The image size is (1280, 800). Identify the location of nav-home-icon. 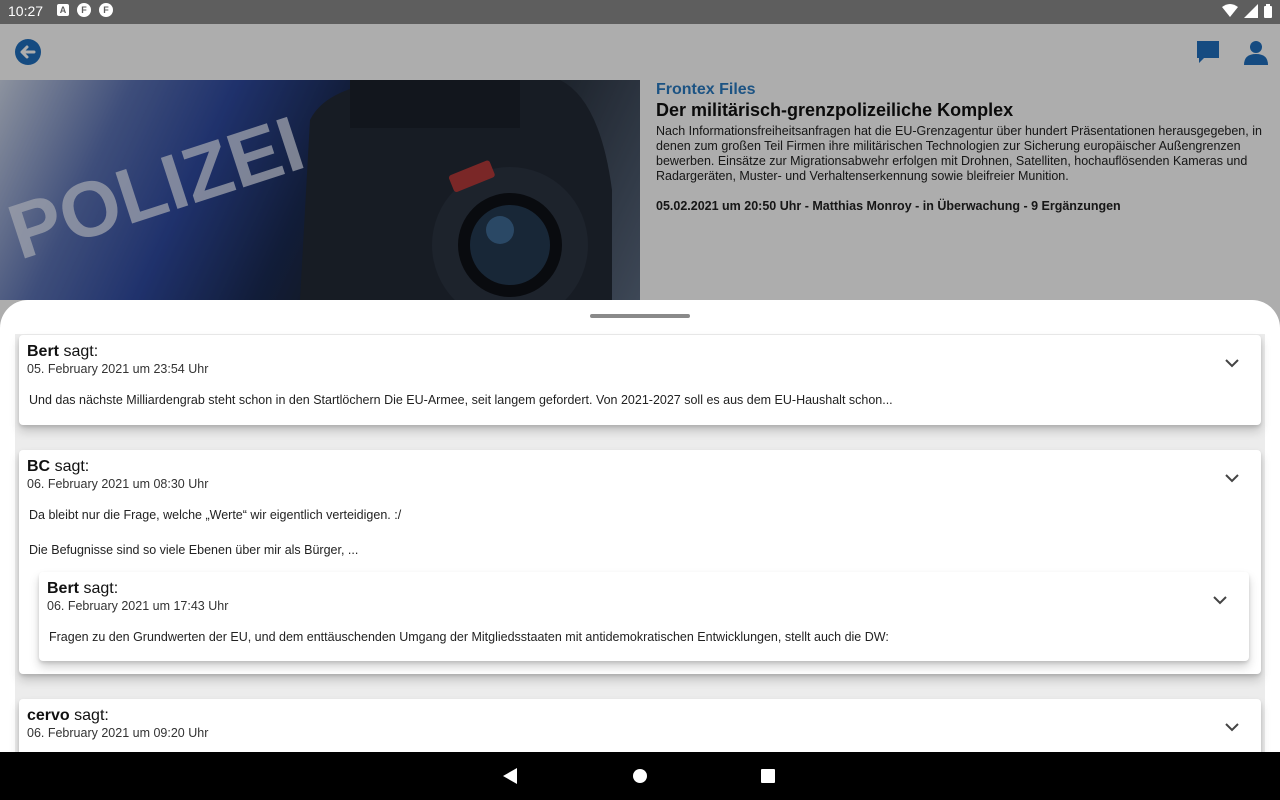
(640, 776).